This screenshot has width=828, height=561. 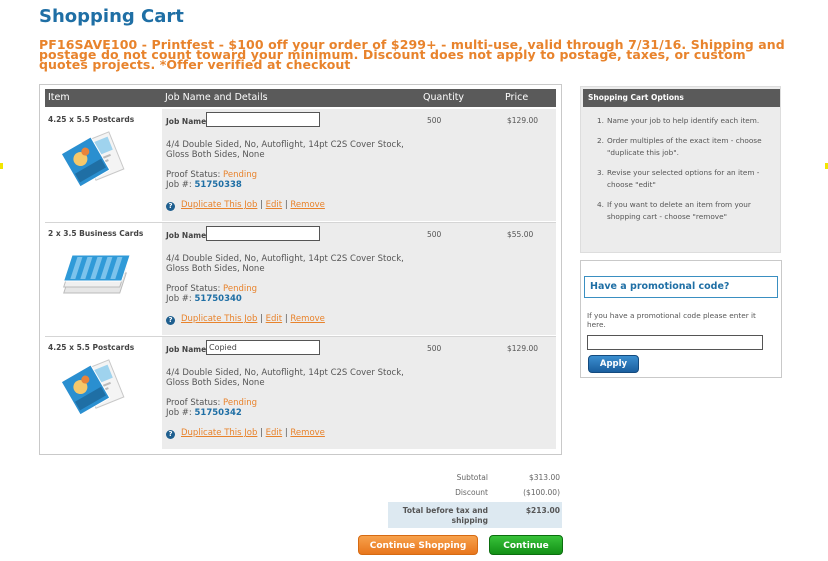 What do you see at coordinates (218, 299) in the screenshot?
I see `job-number-value: 51750340` at bounding box center [218, 299].